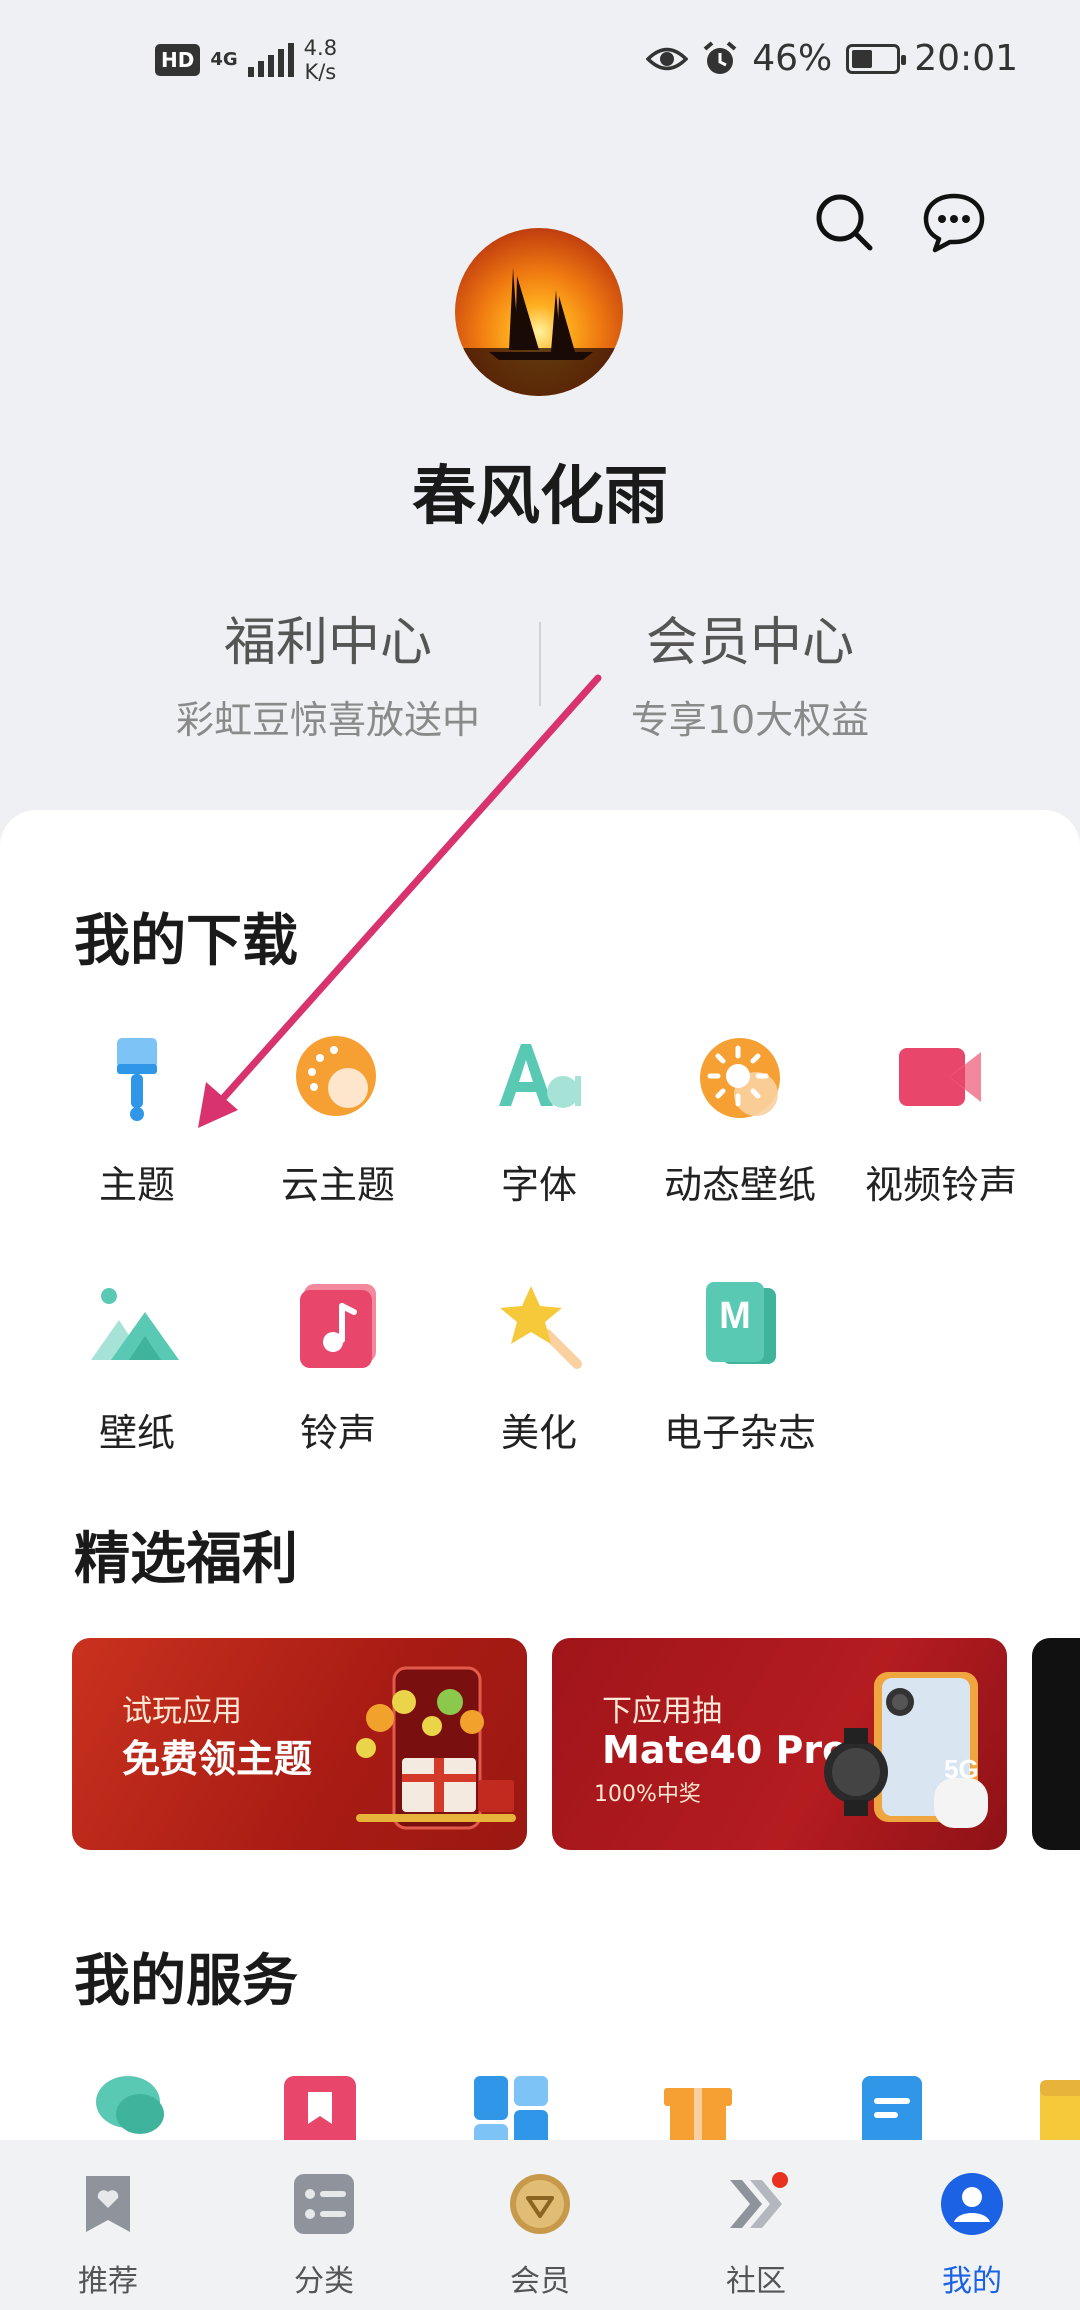 The height and width of the screenshot is (2310, 1080). I want to click on nav-label: 社区, so click(756, 2281).